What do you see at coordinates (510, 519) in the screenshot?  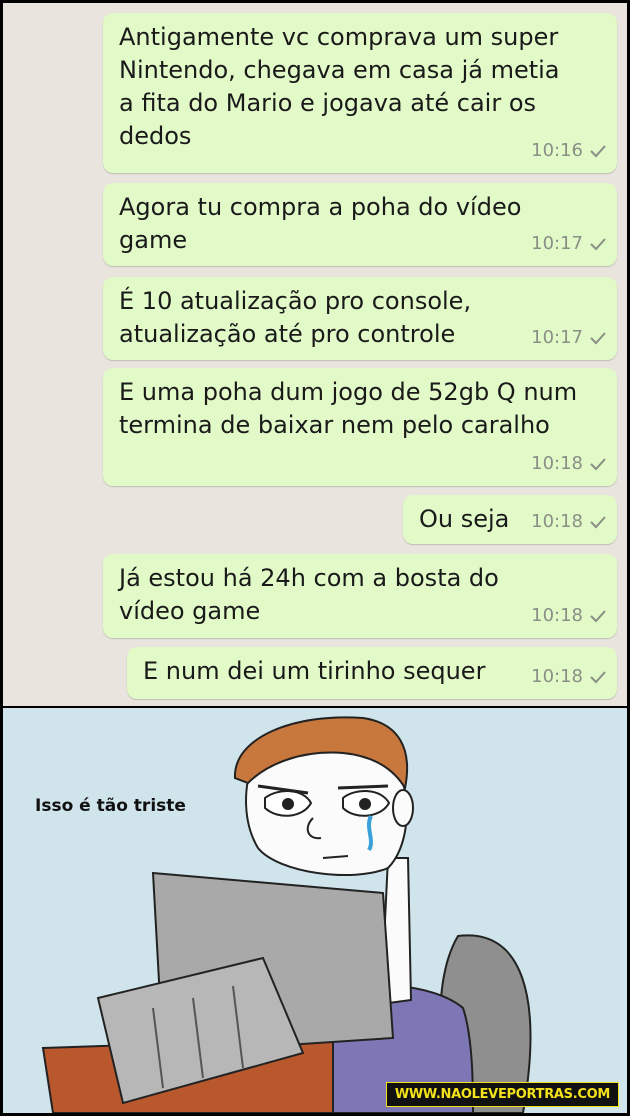 I see `message-bubble: Ou seja 10:18` at bounding box center [510, 519].